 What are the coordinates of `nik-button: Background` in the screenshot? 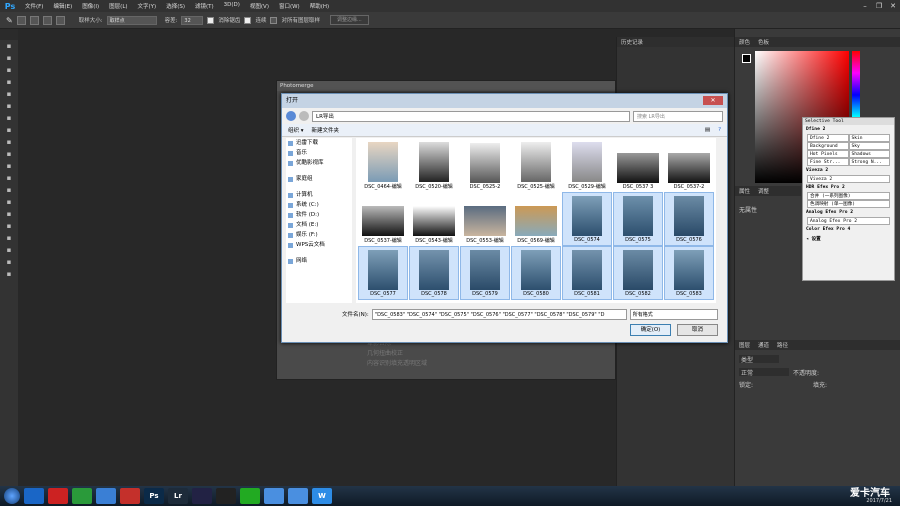 It's located at (828, 146).